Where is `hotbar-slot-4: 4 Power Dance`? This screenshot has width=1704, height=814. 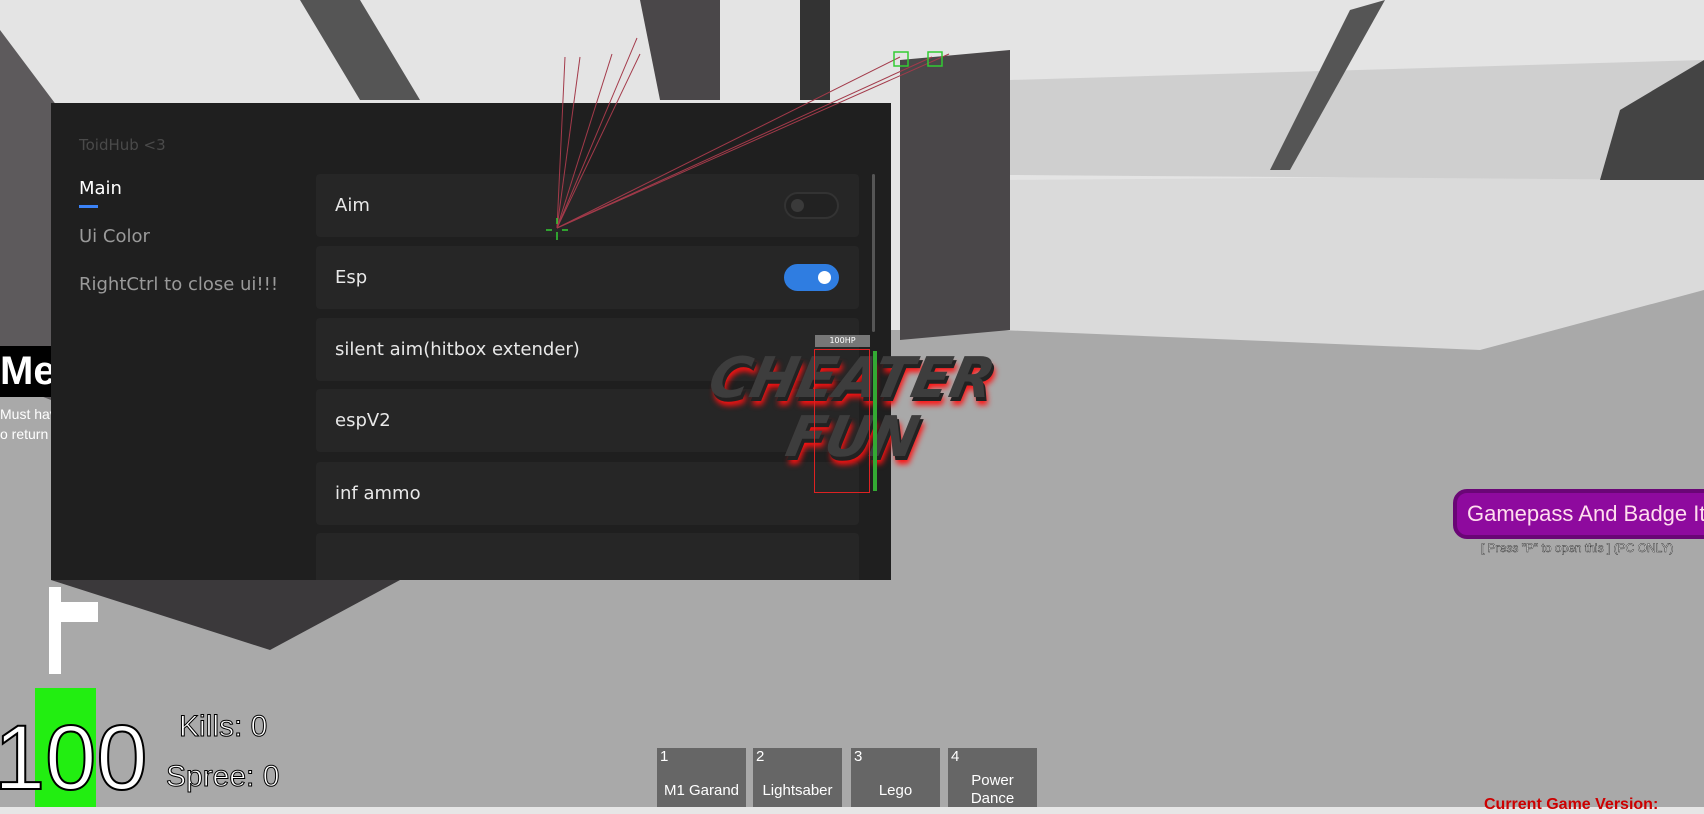 hotbar-slot-4: 4 Power Dance is located at coordinates (992, 777).